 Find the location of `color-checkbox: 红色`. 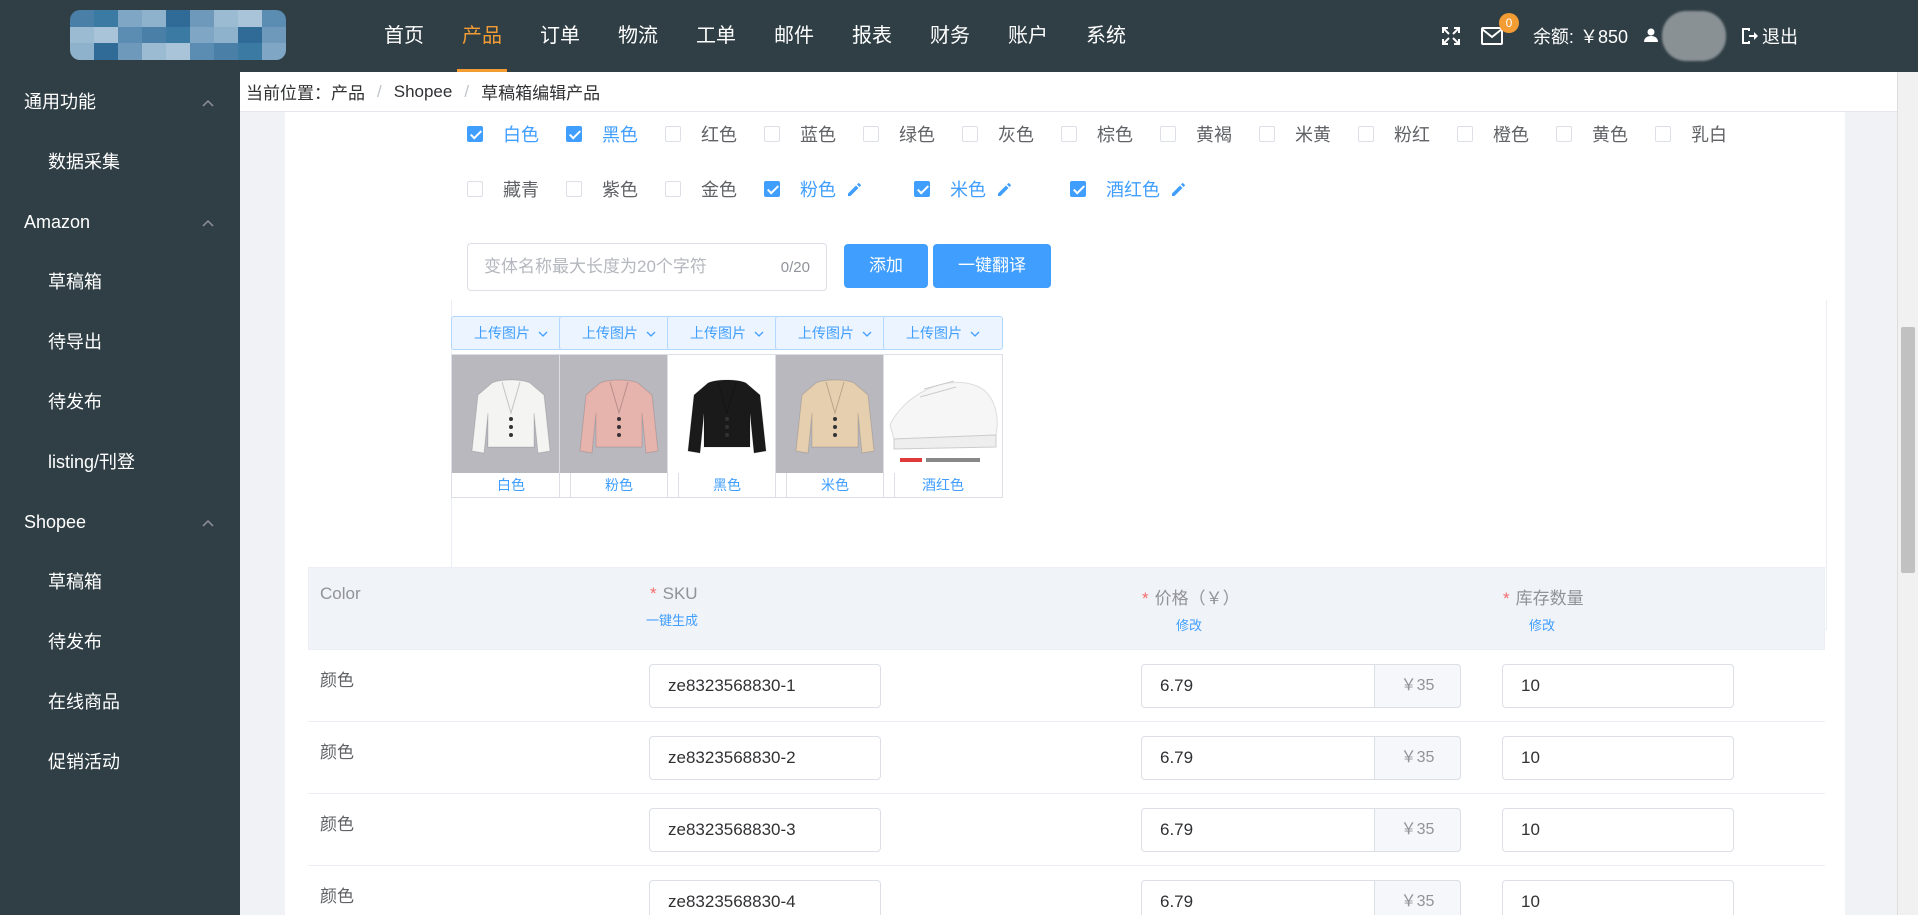

color-checkbox: 红色 is located at coordinates (701, 134).